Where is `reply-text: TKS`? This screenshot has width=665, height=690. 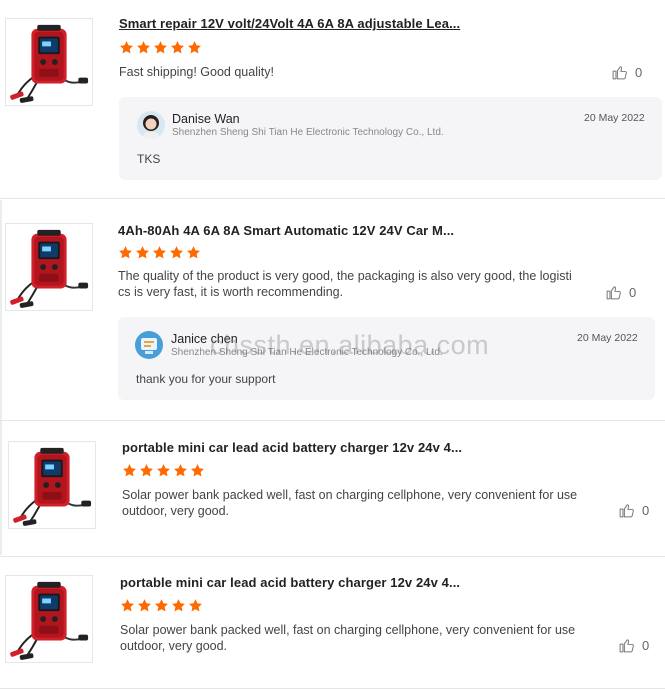 reply-text: TKS is located at coordinates (149, 159).